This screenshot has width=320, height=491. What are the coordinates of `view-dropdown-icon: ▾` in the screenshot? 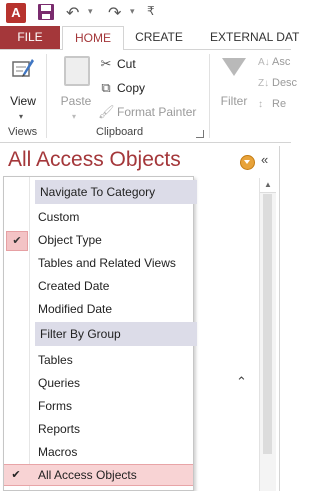 It's located at (21, 116).